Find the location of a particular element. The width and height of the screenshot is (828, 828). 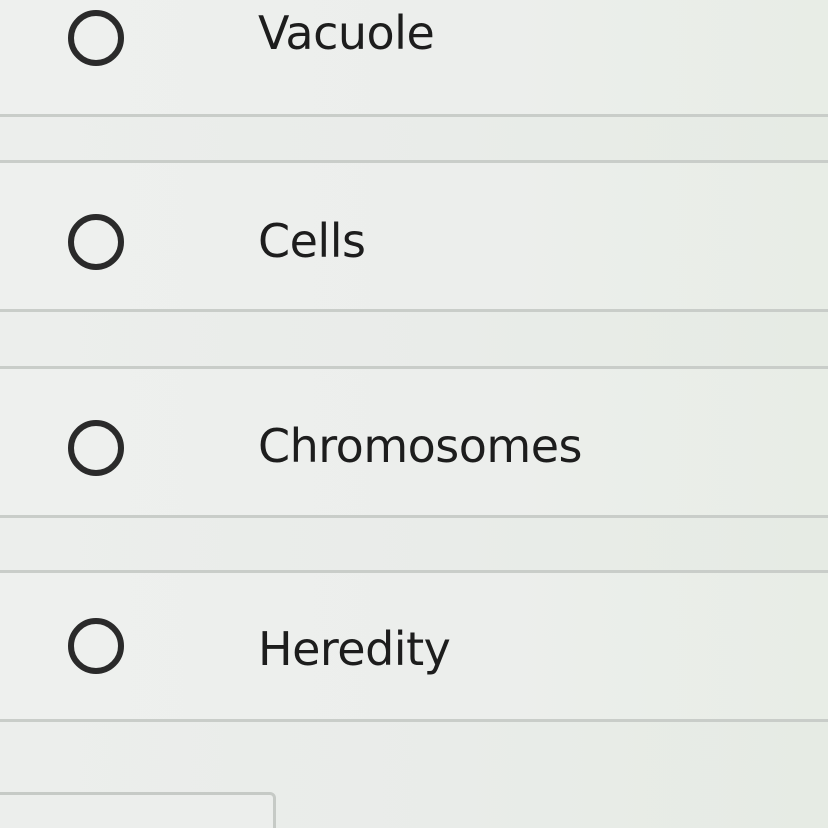

option-label-vacuole: Vacuole is located at coordinates (346, 33).